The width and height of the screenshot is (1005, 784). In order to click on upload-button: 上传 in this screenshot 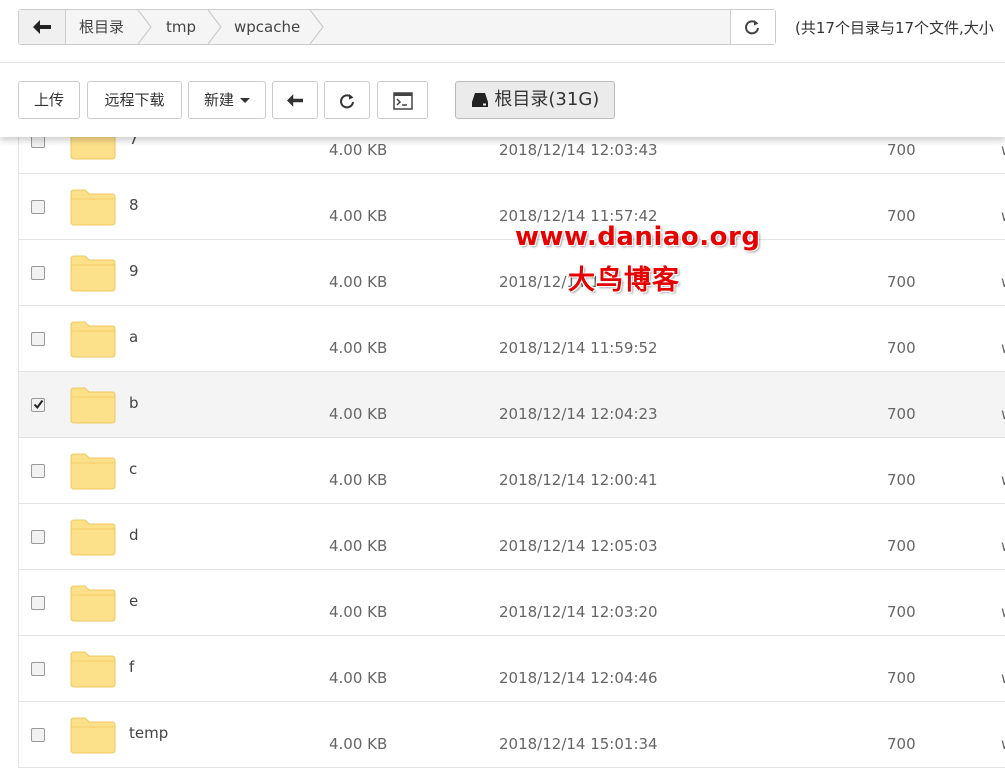, I will do `click(49, 100)`.